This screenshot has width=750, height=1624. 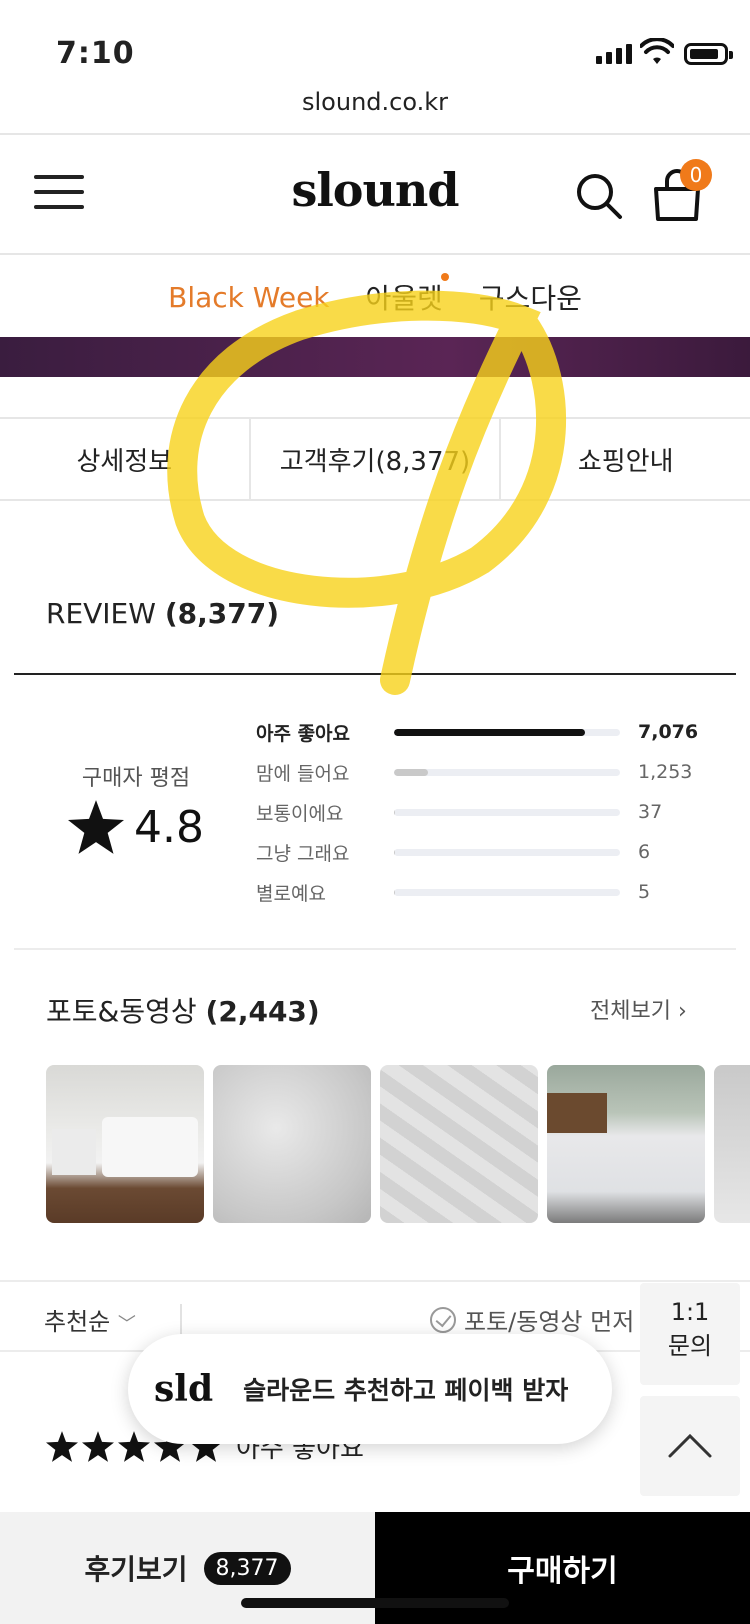 What do you see at coordinates (375, 190) in the screenshot?
I see `site-logo: slound` at bounding box center [375, 190].